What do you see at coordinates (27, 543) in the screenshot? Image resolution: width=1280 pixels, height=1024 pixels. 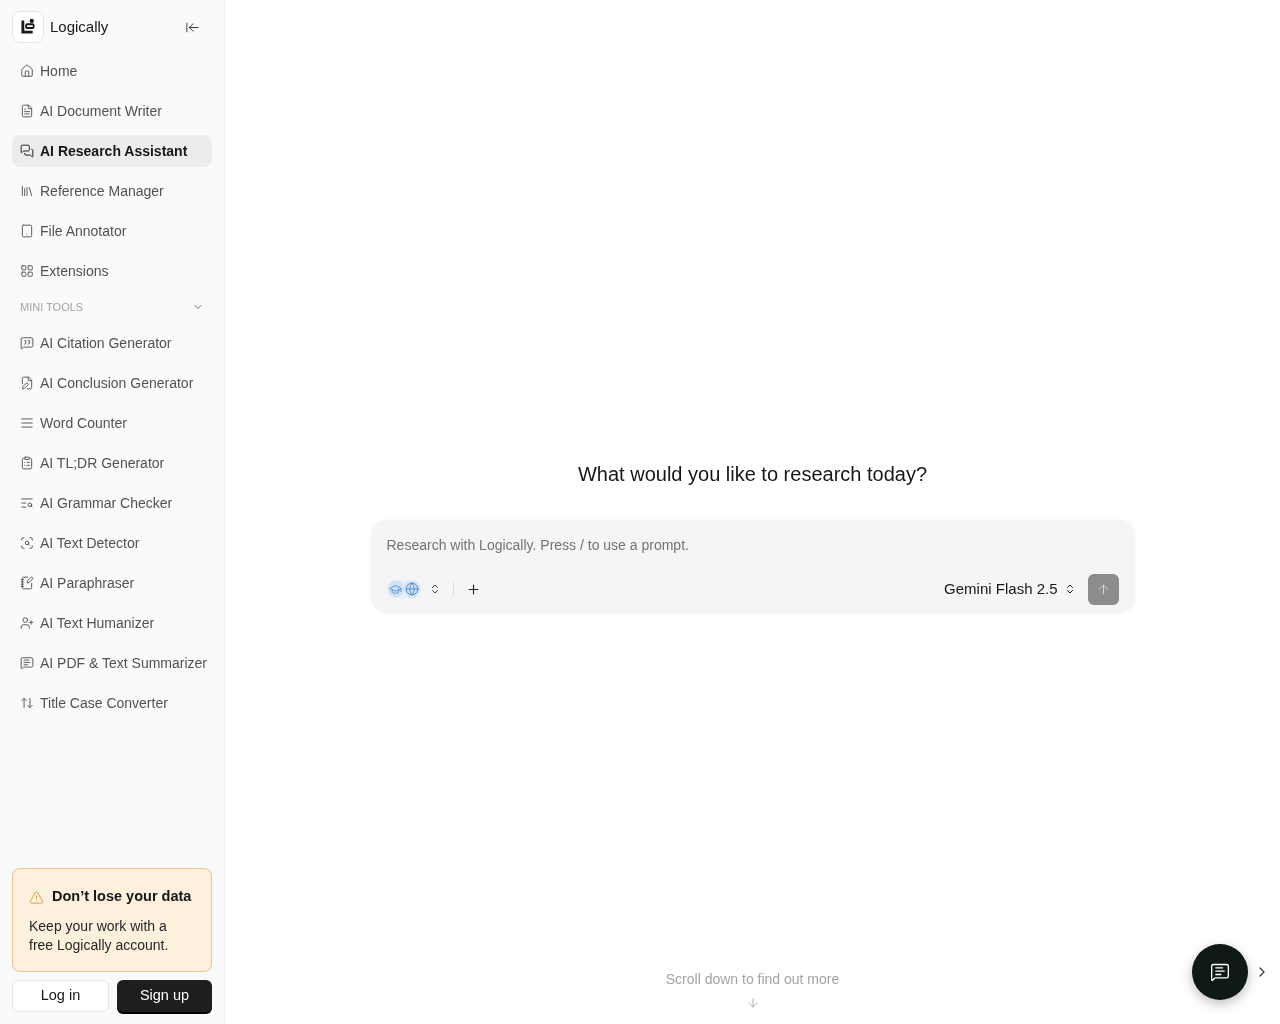 I see `scan-search-icon` at bounding box center [27, 543].